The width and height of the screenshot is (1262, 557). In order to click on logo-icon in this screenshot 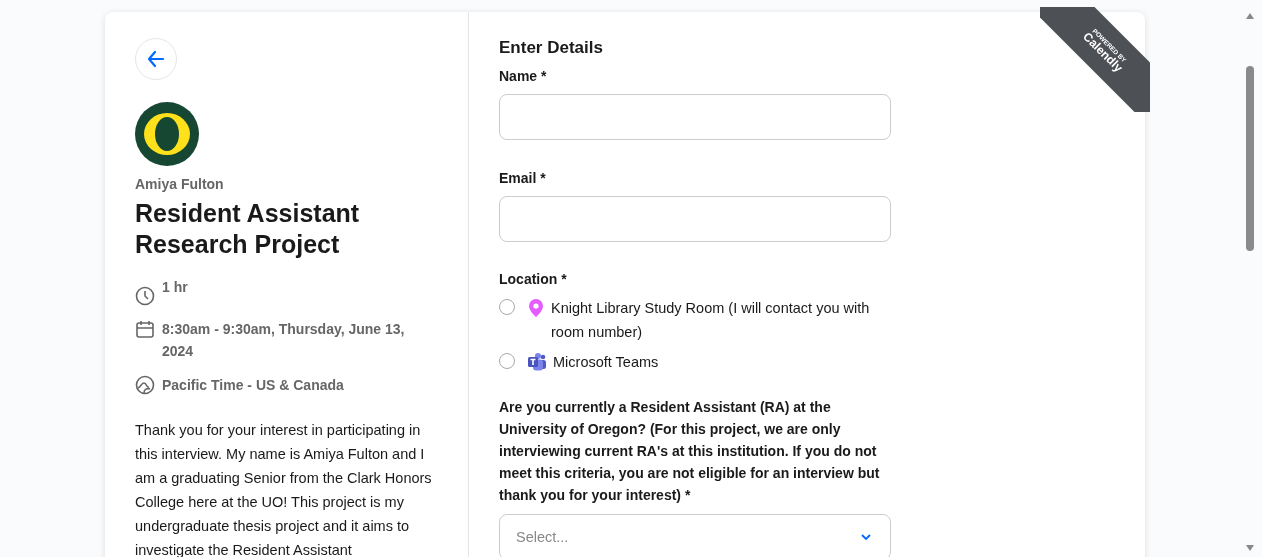, I will do `click(167, 134)`.